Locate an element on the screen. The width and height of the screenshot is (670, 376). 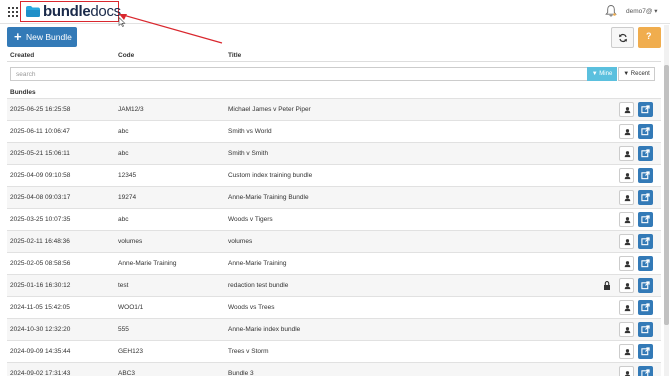
title-cell: Trees v Storm is located at coordinates (248, 351).